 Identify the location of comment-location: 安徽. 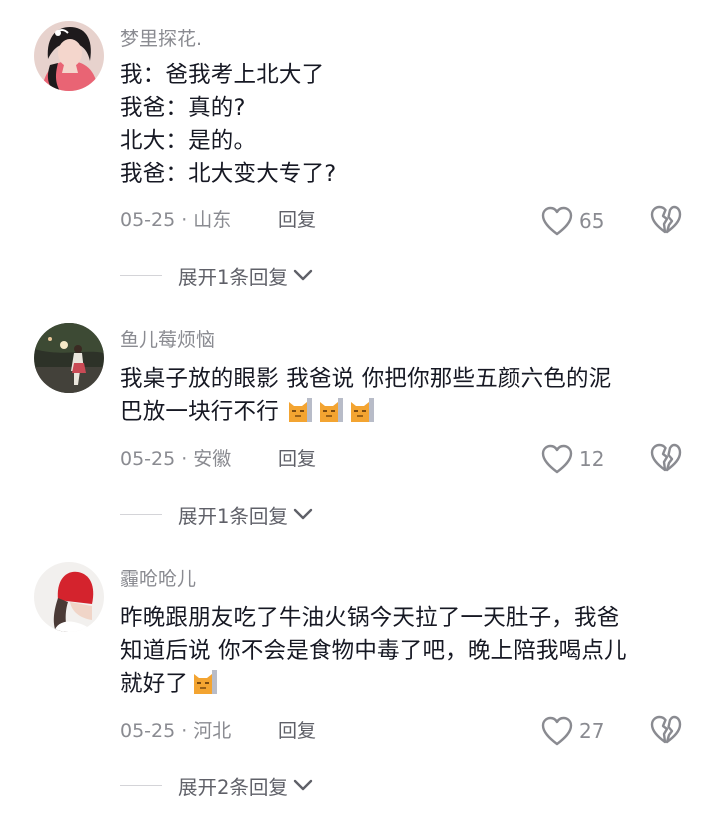
(212, 459).